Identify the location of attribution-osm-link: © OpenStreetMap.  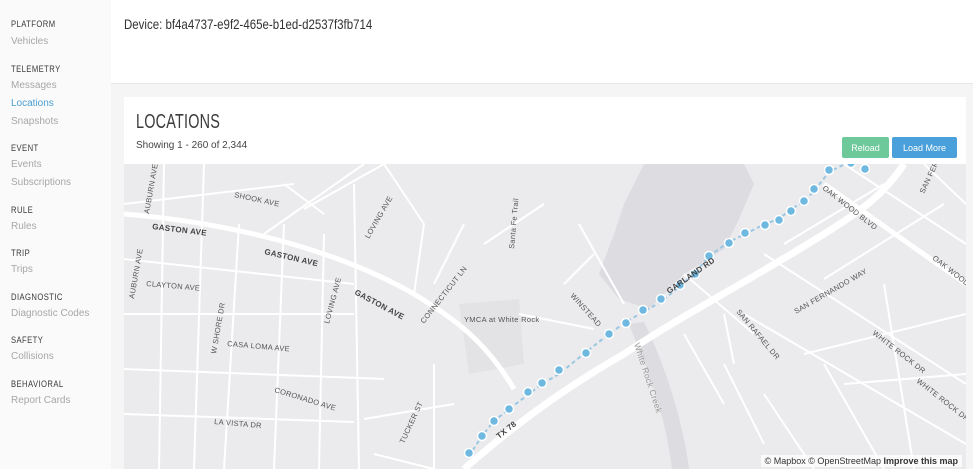
(844, 461).